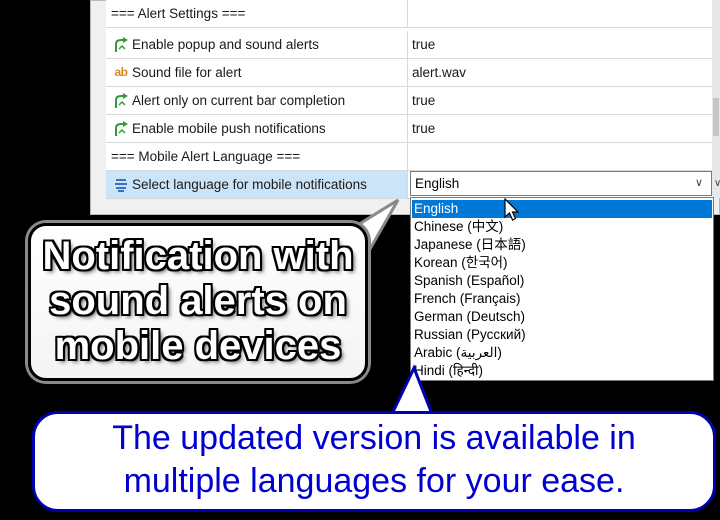 Image resolution: width=720 pixels, height=520 pixels. I want to click on callout-line: Notification with, so click(198, 256).